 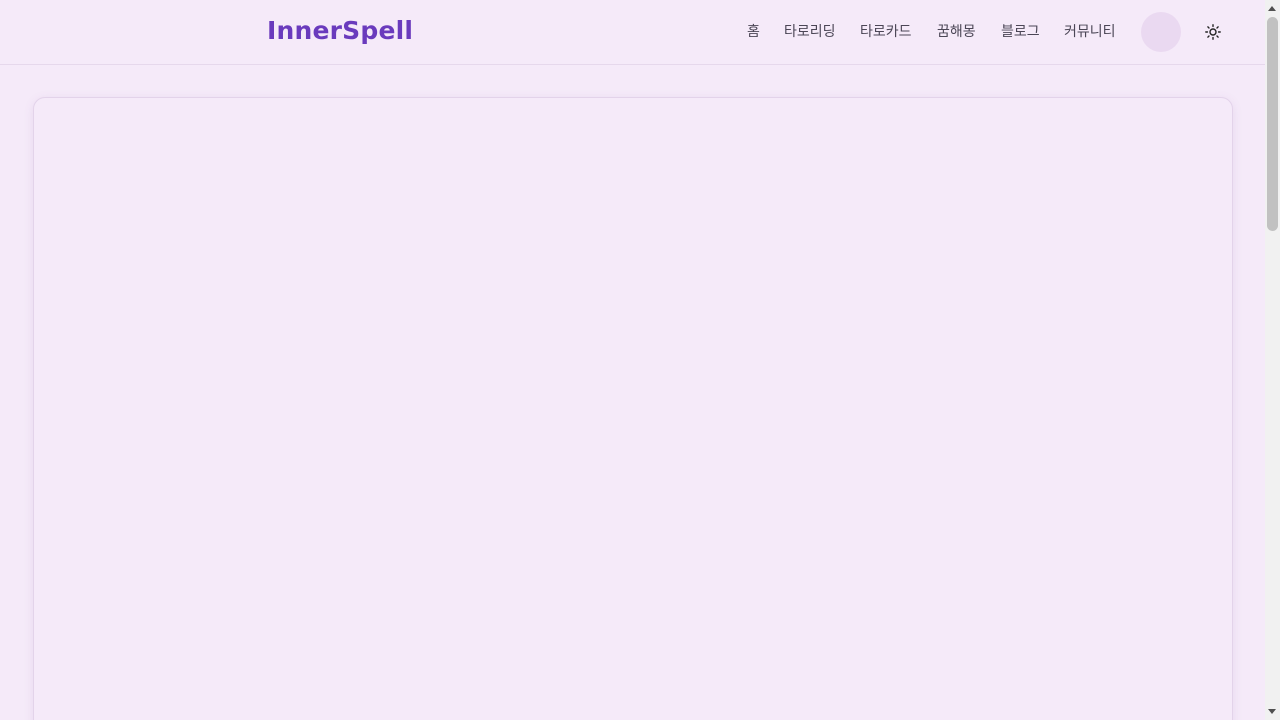 What do you see at coordinates (810, 32) in the screenshot?
I see `nav-item-tarot-reading: 타로리딩` at bounding box center [810, 32].